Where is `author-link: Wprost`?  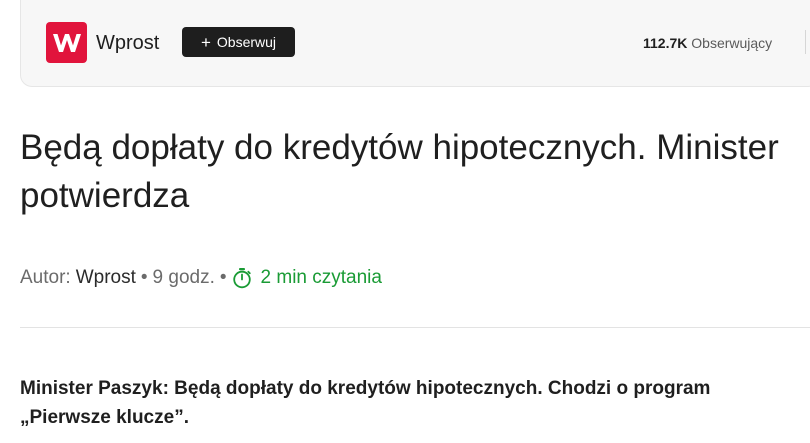
author-link: Wprost is located at coordinates (106, 278).